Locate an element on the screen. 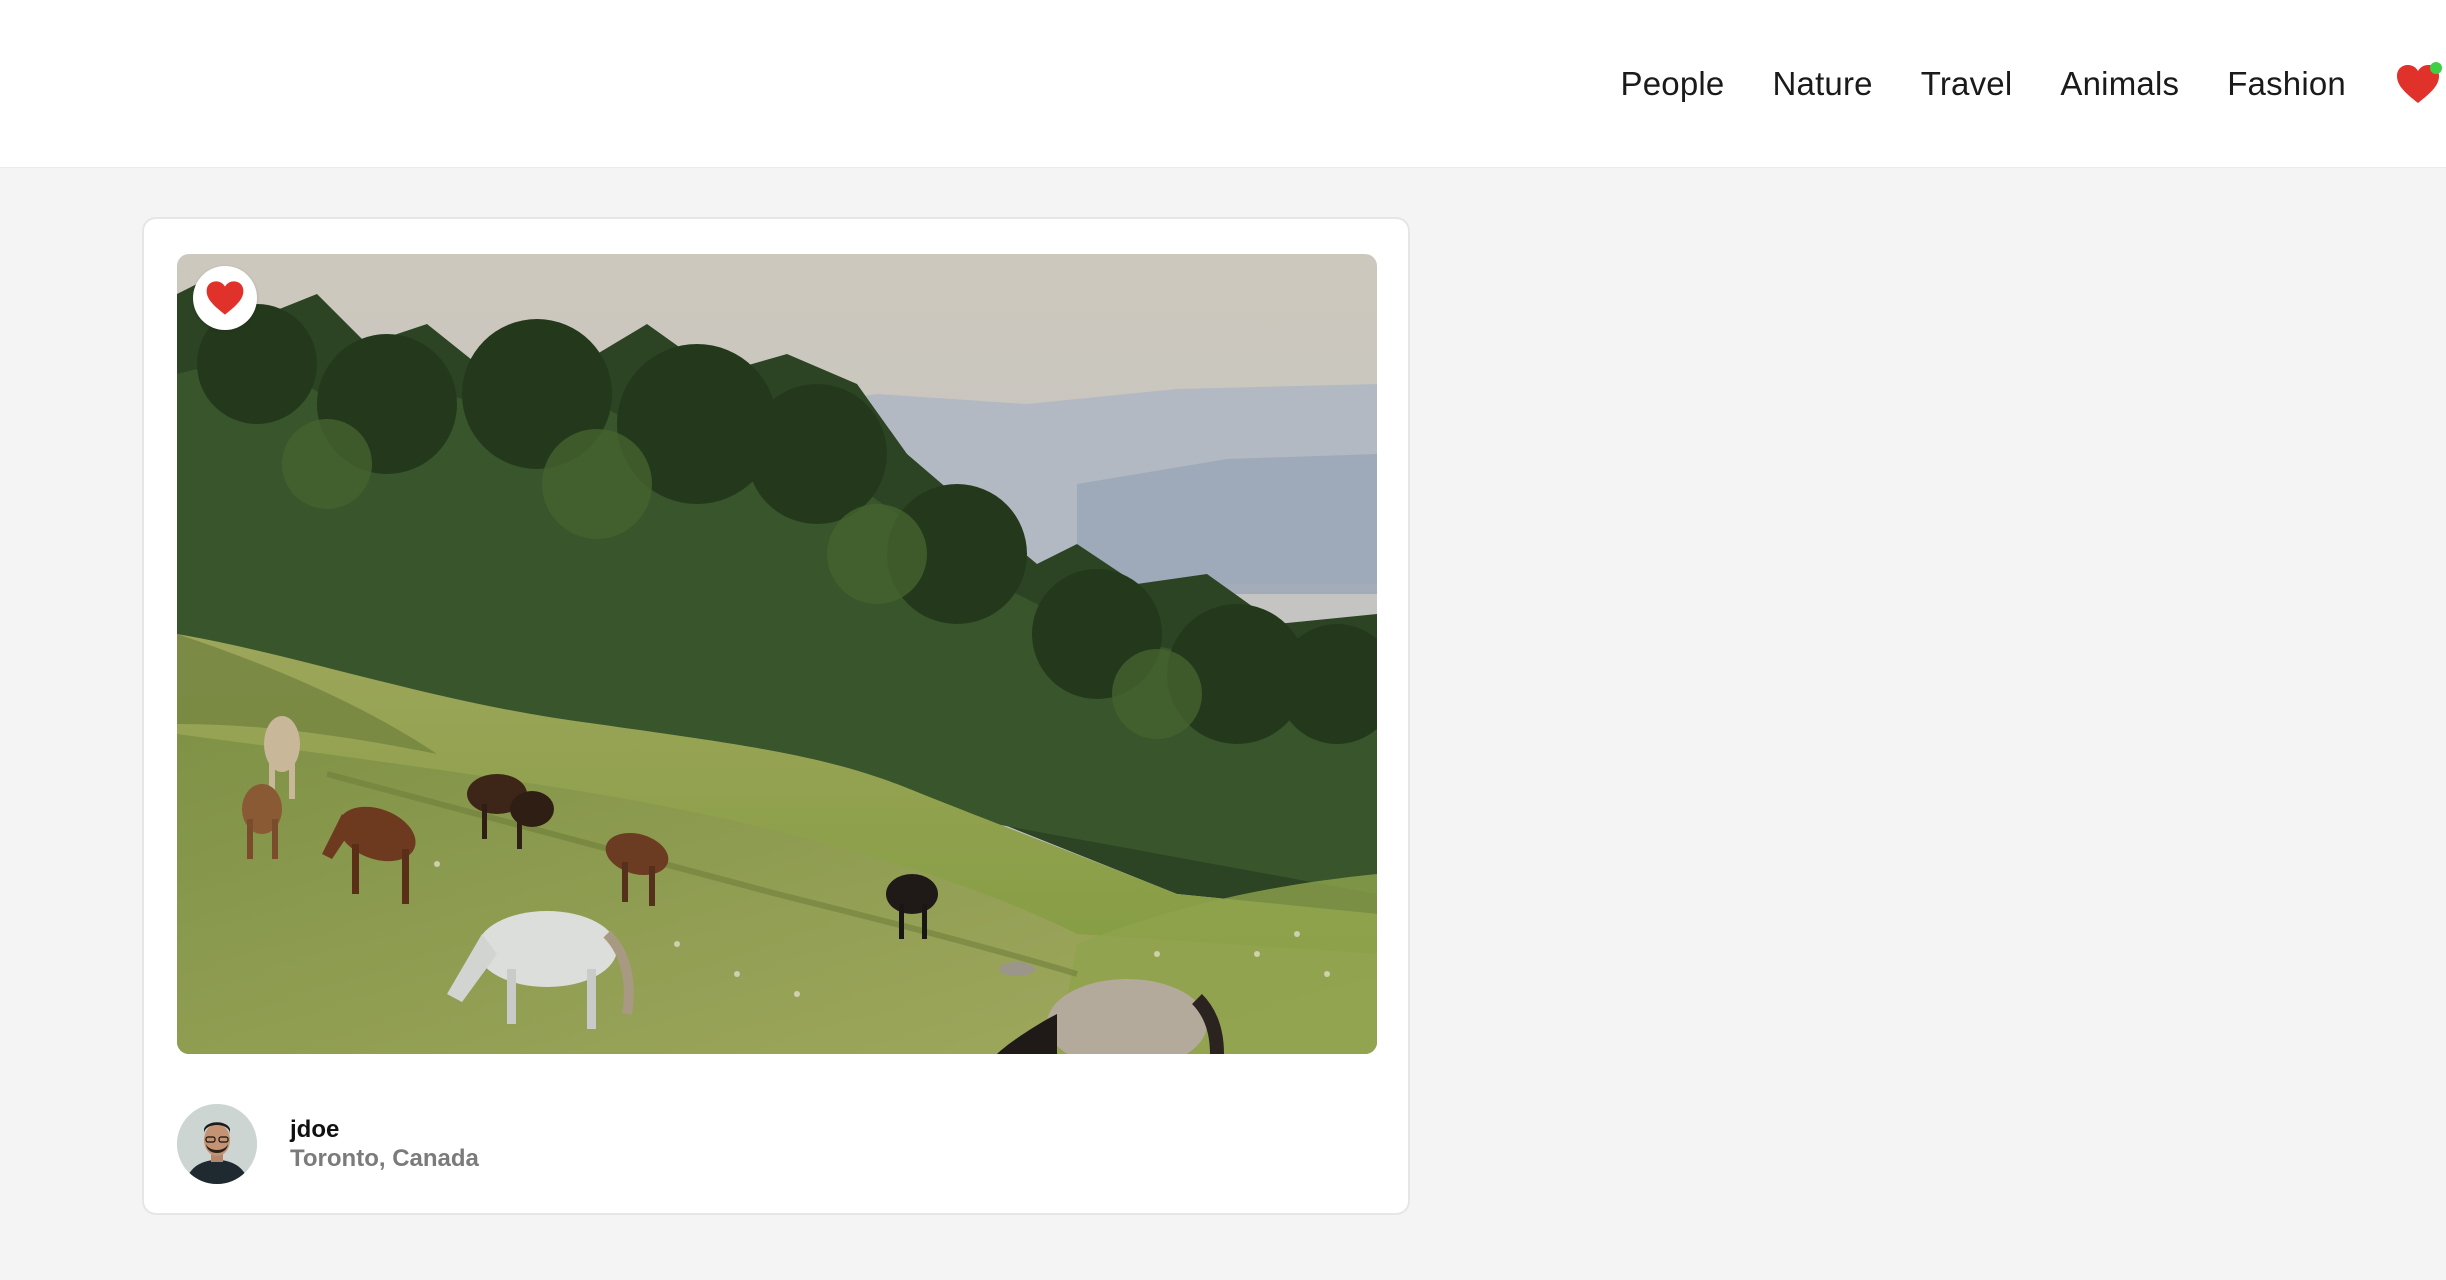 This screenshot has height=1280, width=2446. avatar is located at coordinates (217, 1144).